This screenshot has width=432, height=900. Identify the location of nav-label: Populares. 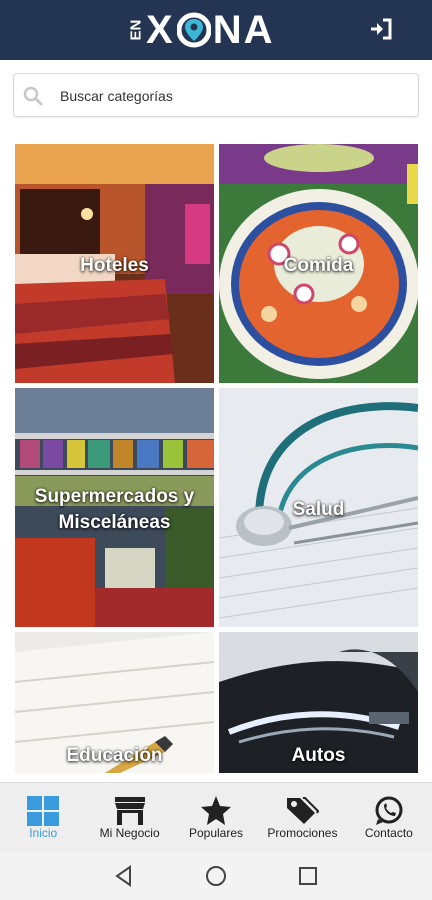
(216, 833).